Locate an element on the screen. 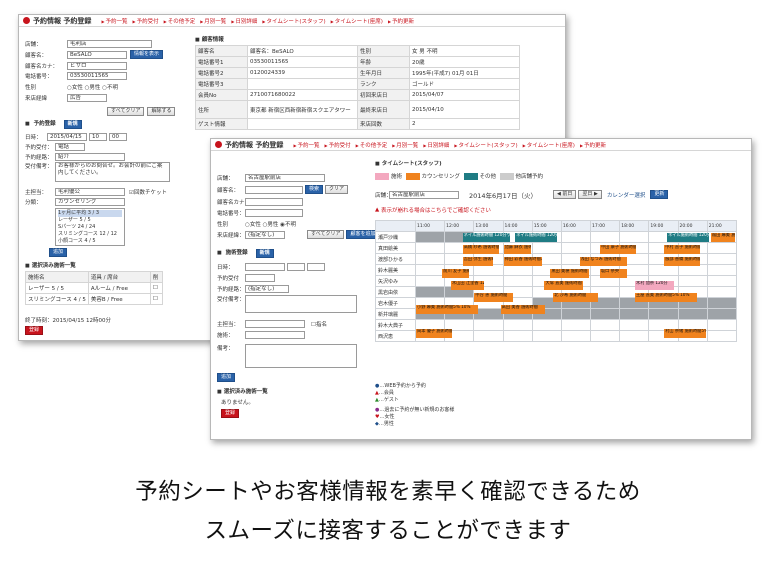  appointment-block: 北 沙希 施術時間 is located at coordinates (575, 297).